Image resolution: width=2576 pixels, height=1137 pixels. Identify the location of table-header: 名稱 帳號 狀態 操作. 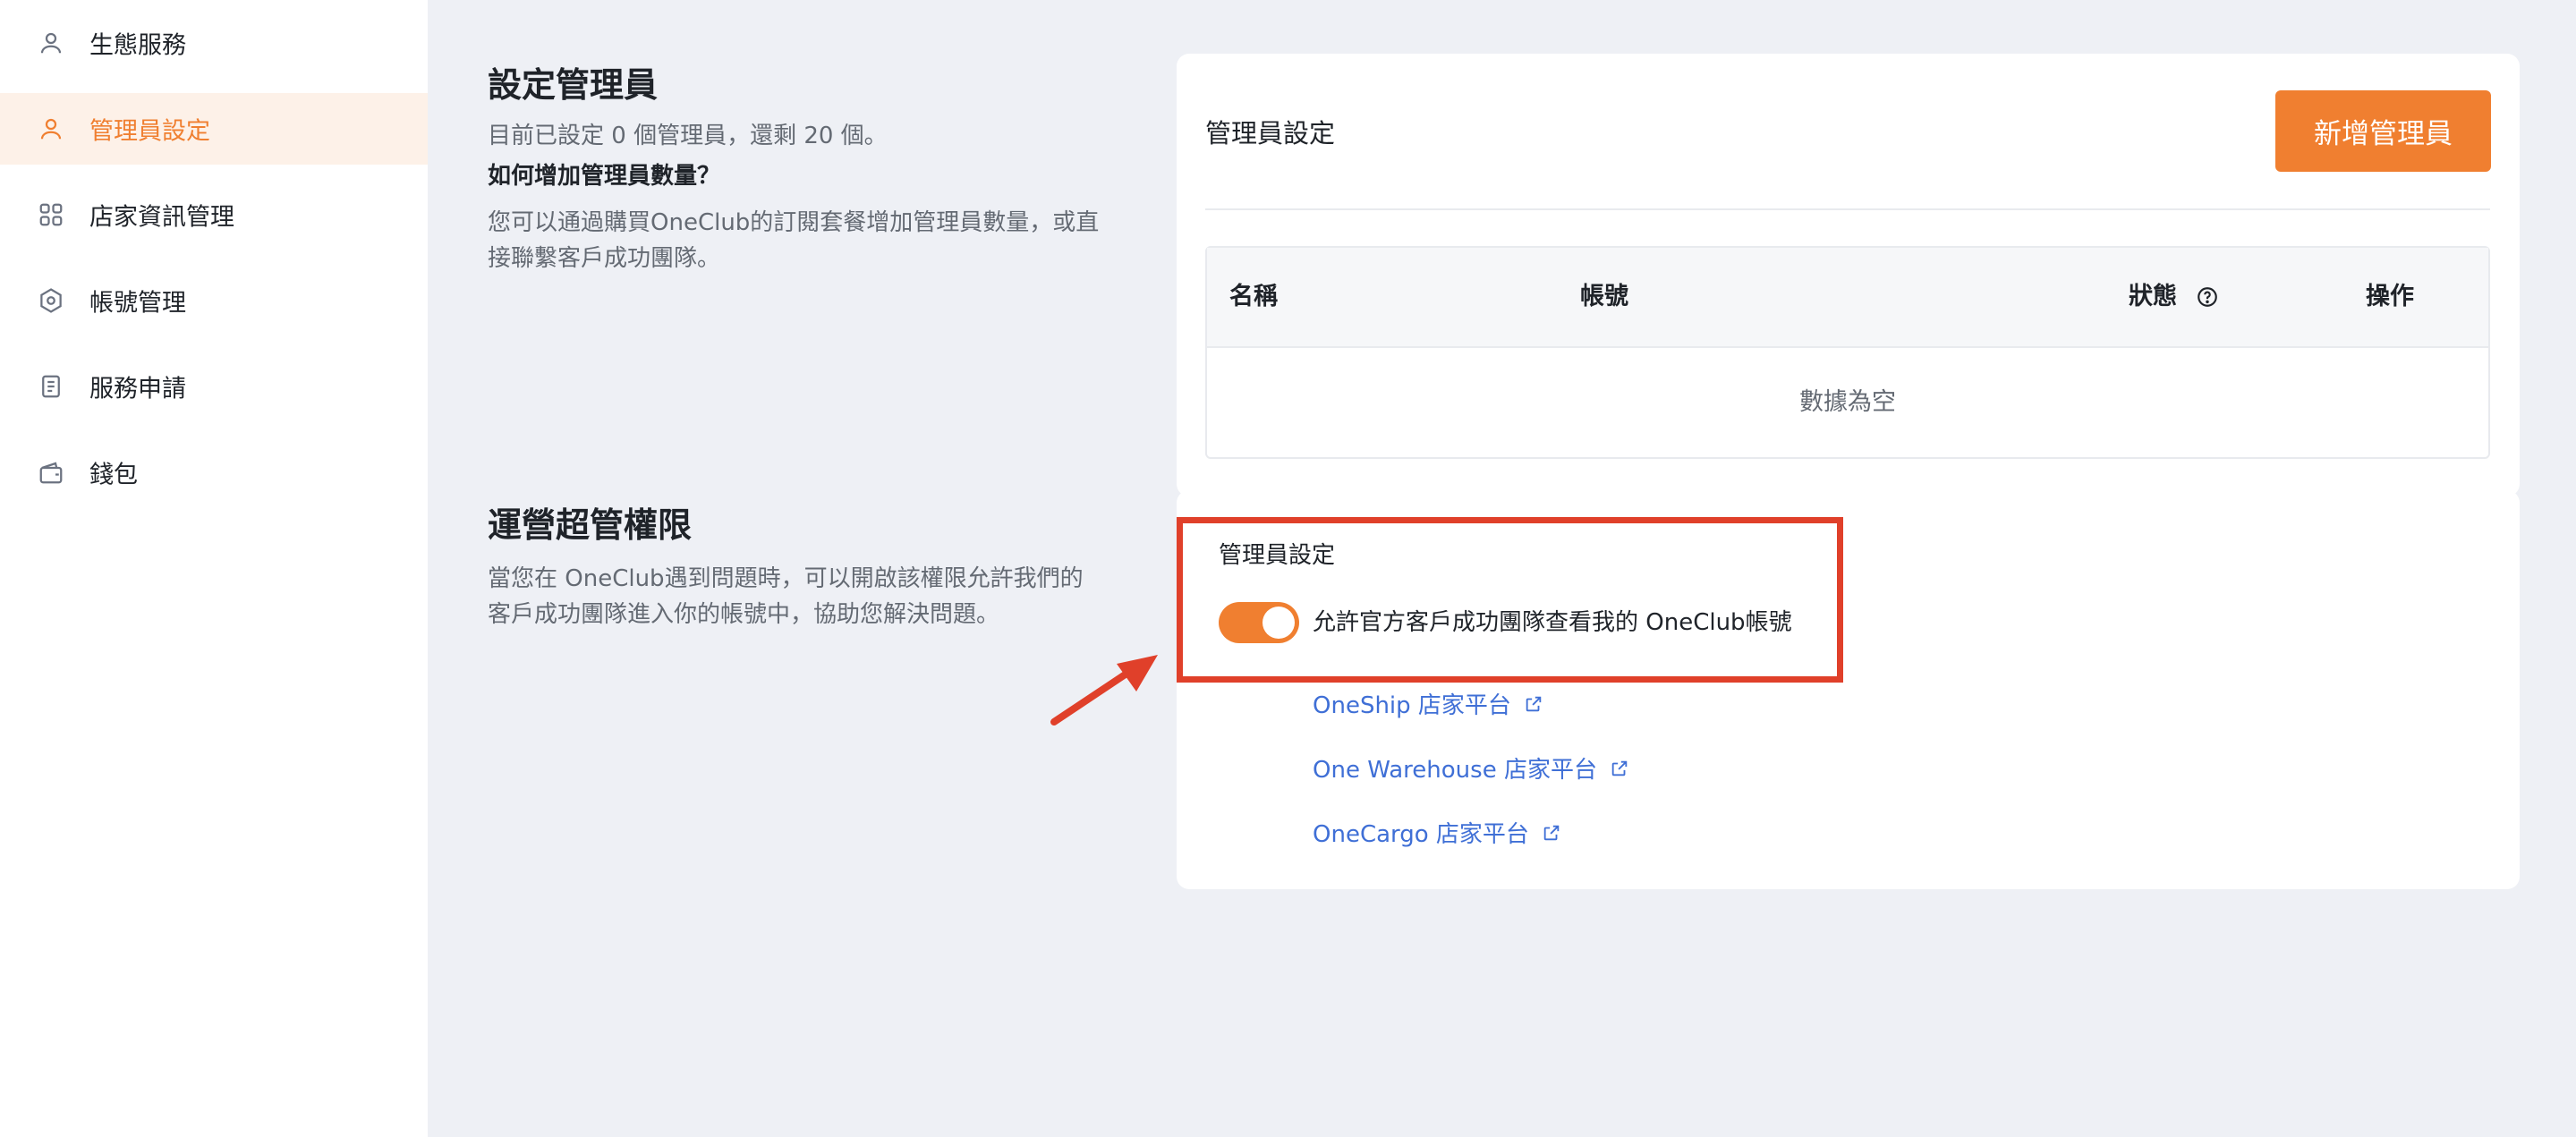
(1848, 298).